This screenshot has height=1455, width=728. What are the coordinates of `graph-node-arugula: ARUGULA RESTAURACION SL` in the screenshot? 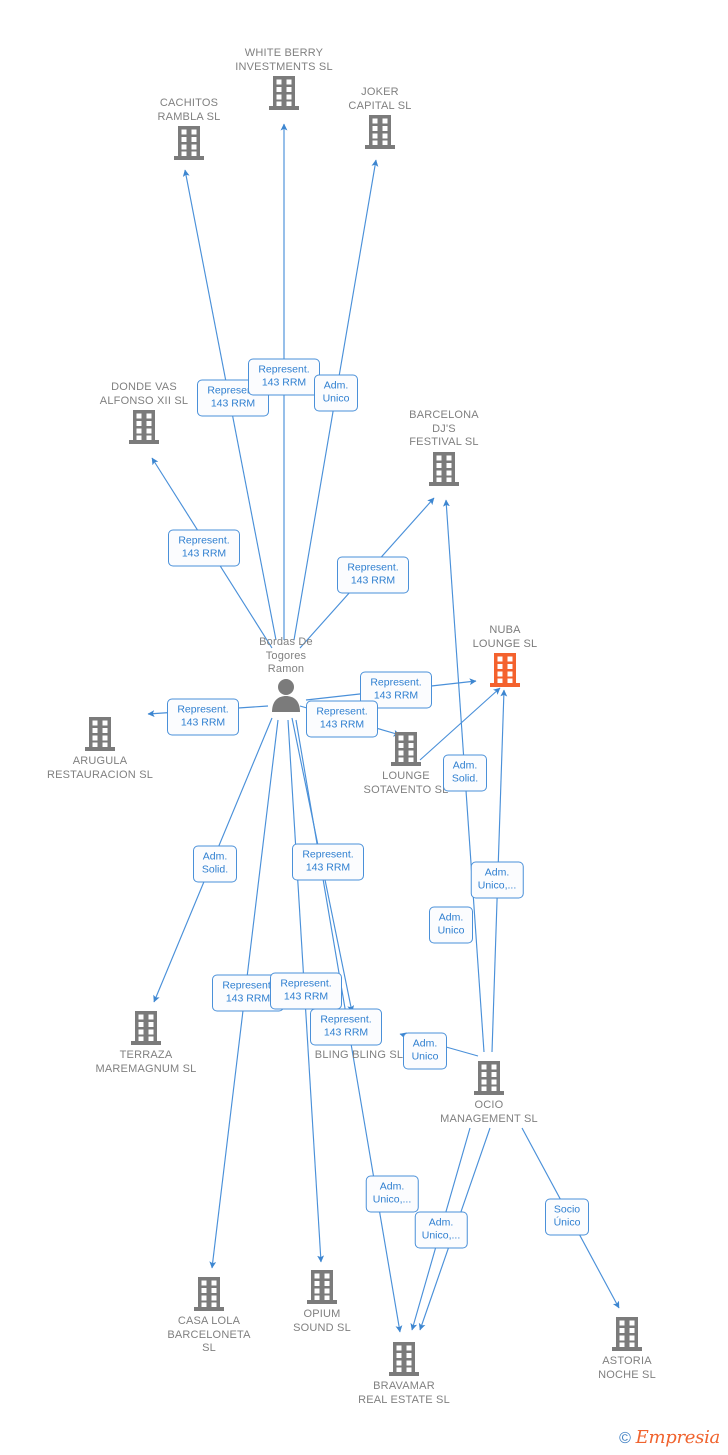 It's located at (100, 749).